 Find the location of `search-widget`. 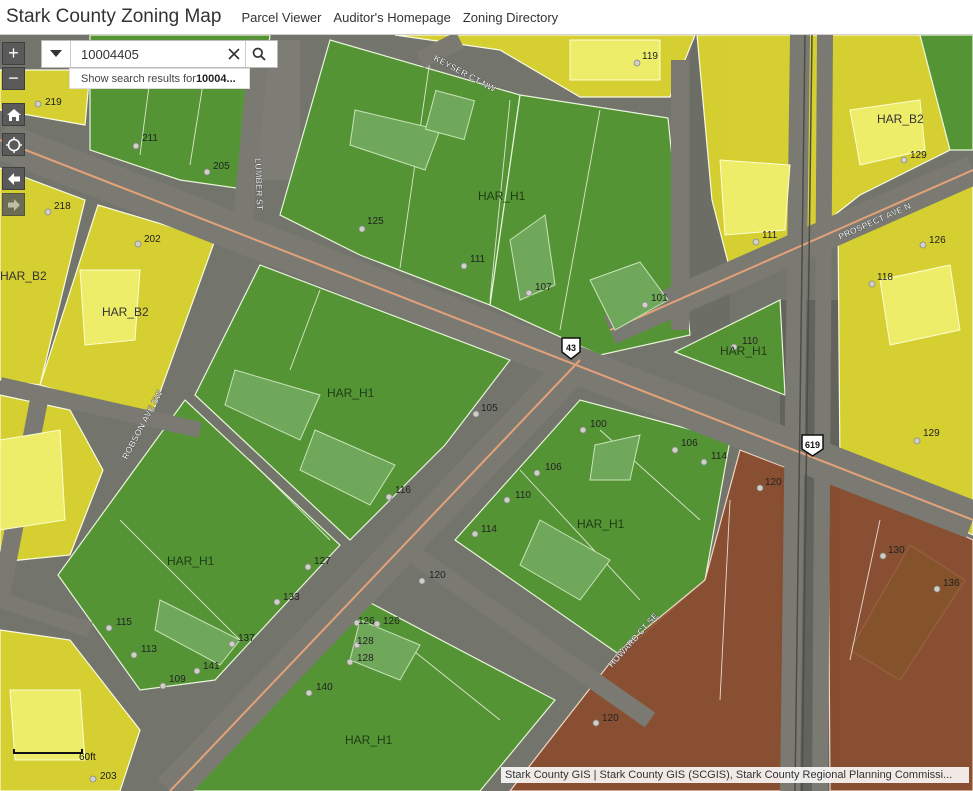

search-widget is located at coordinates (159, 54).